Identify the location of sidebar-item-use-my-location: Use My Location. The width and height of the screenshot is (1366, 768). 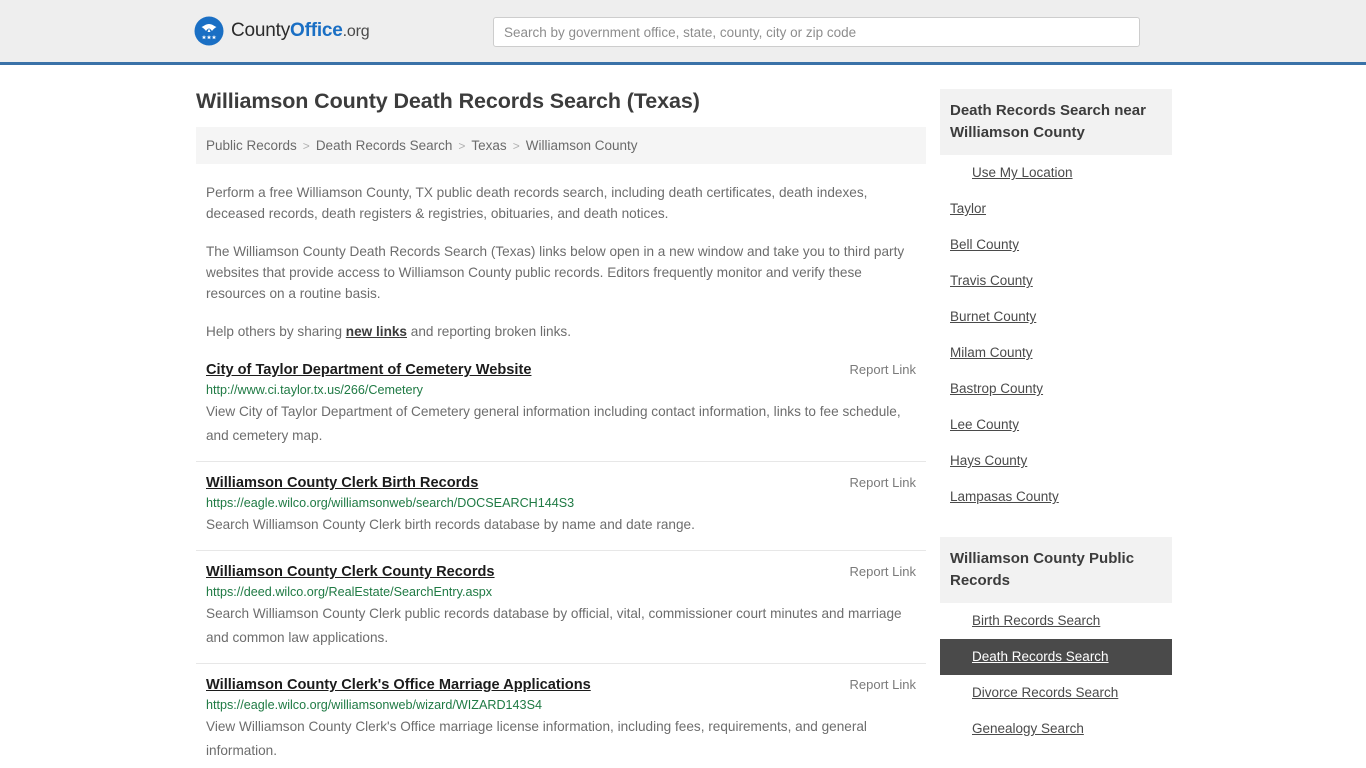
(1056, 173).